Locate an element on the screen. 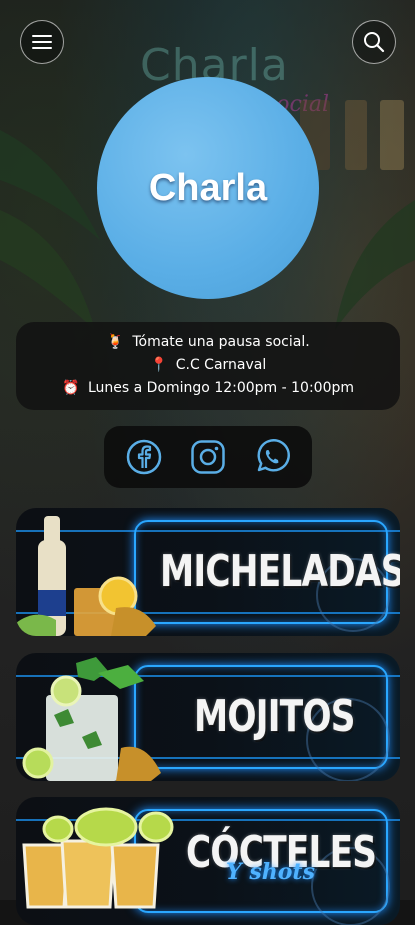  shots-drink-image is located at coordinates (98, 858).